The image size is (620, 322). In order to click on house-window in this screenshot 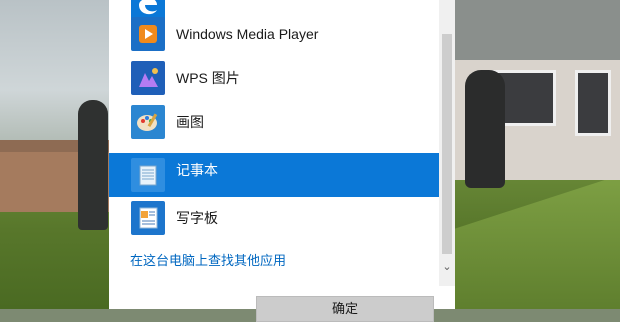, I will do `click(593, 103)`.